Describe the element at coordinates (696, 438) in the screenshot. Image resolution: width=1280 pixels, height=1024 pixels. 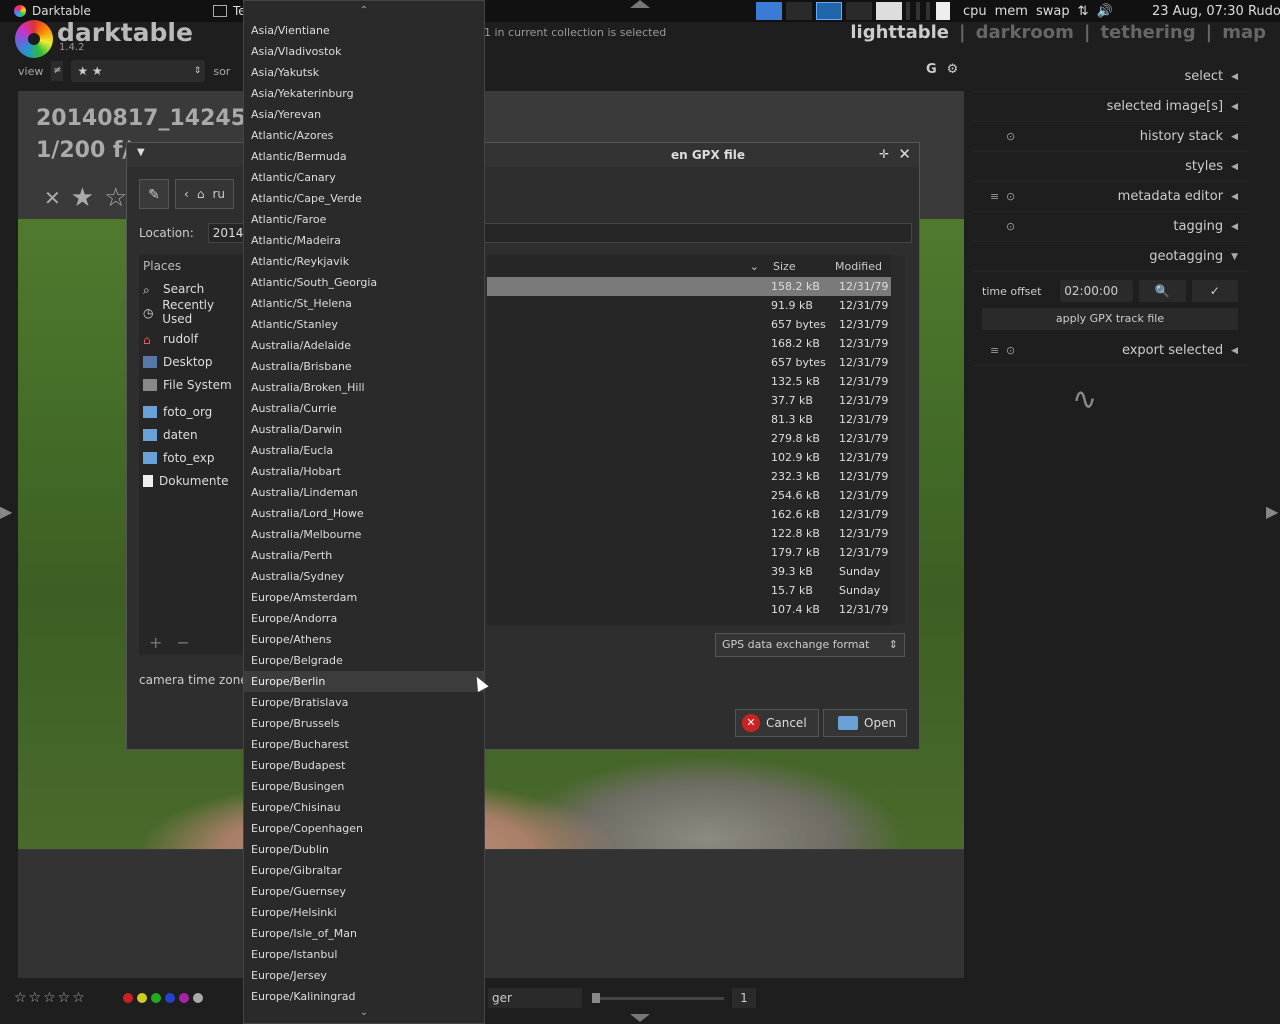
I see `file-row: 279.8 kB 12/31/79` at that location.